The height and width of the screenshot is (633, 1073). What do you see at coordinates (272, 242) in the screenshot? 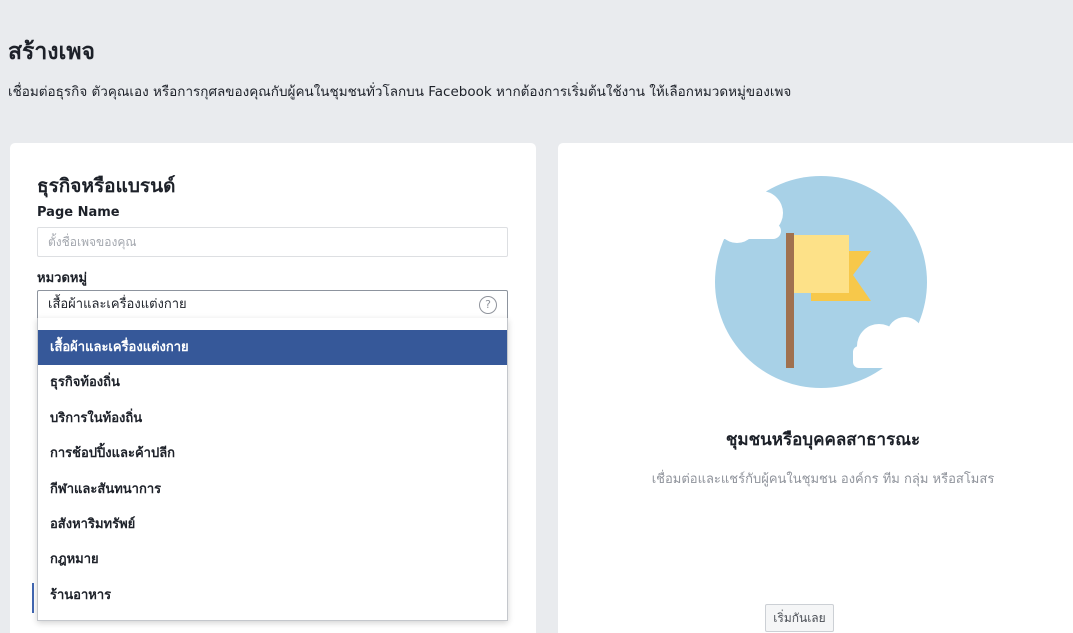
I see `page-name-input` at bounding box center [272, 242].